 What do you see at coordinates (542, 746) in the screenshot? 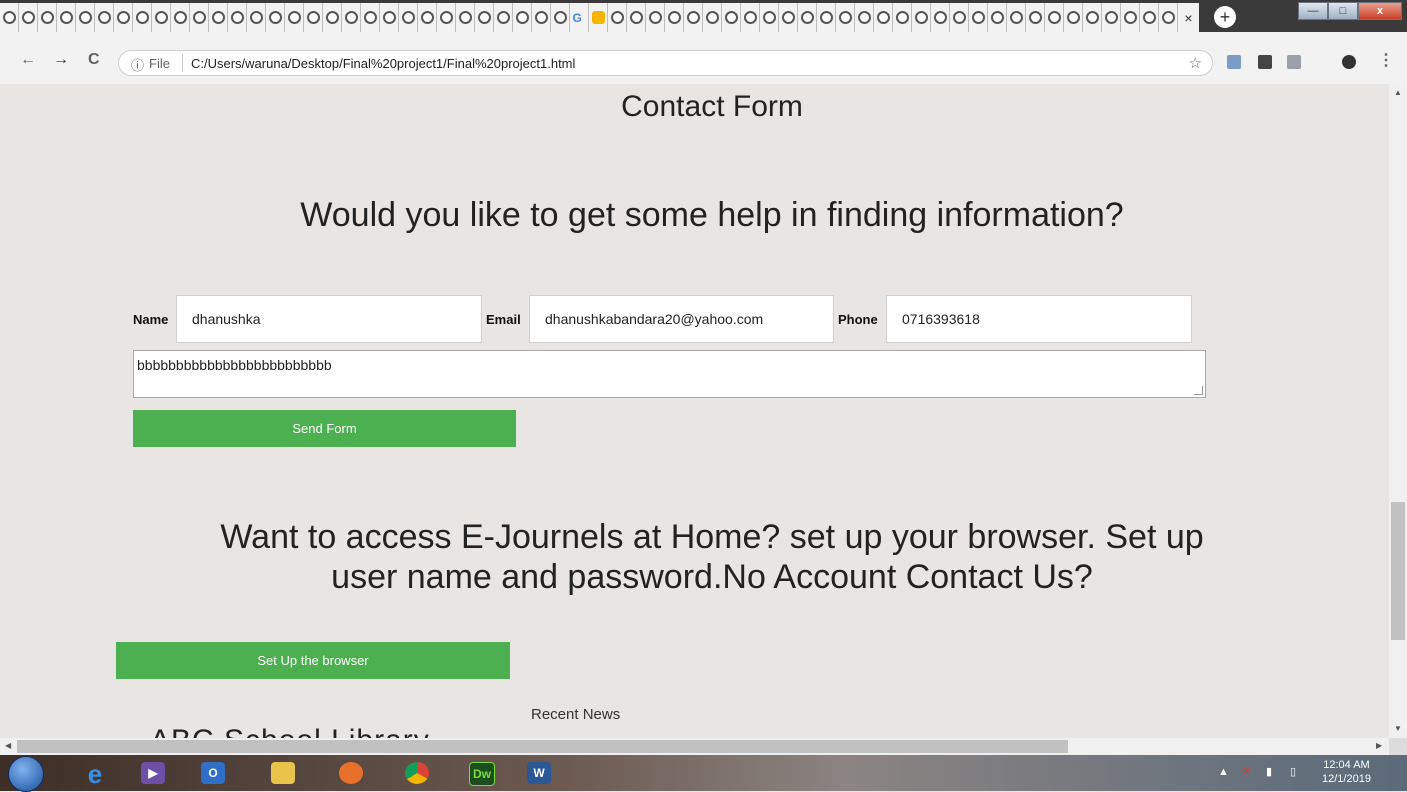
I see `horizontal-scroll-thumb` at bounding box center [542, 746].